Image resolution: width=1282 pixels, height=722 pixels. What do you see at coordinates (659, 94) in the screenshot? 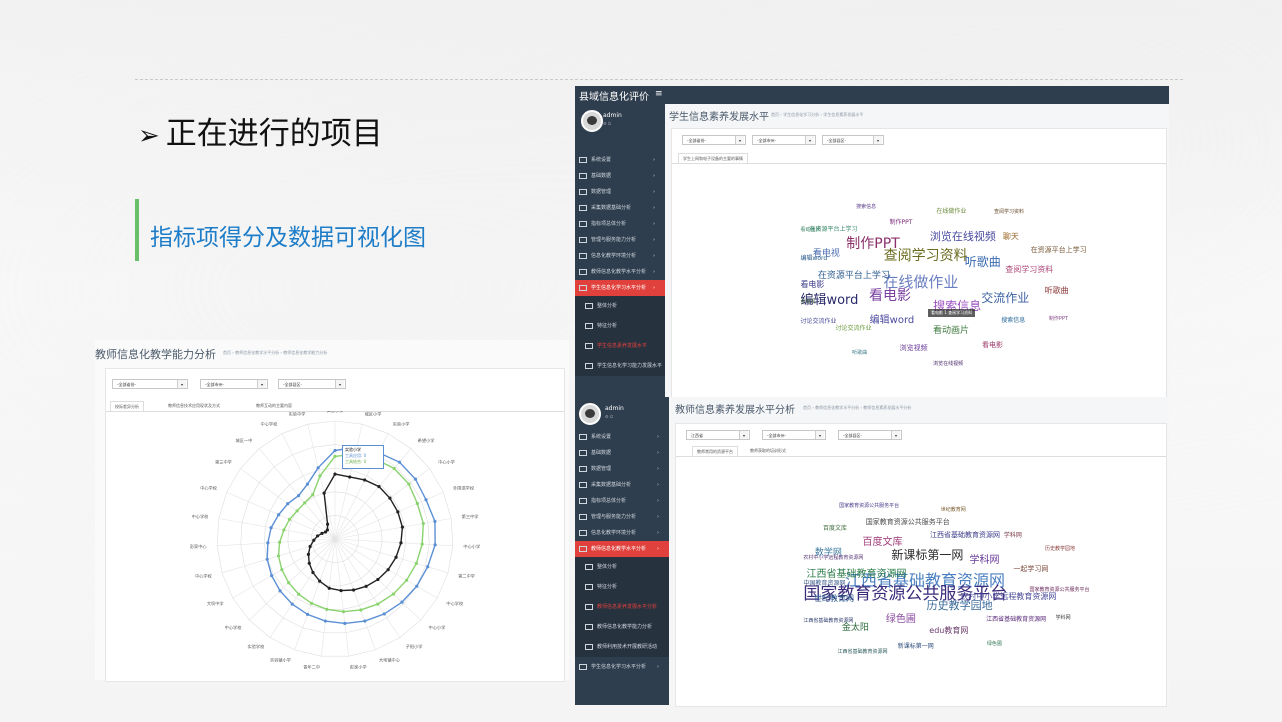
I see `hamburger-icon: ≡` at bounding box center [659, 94].